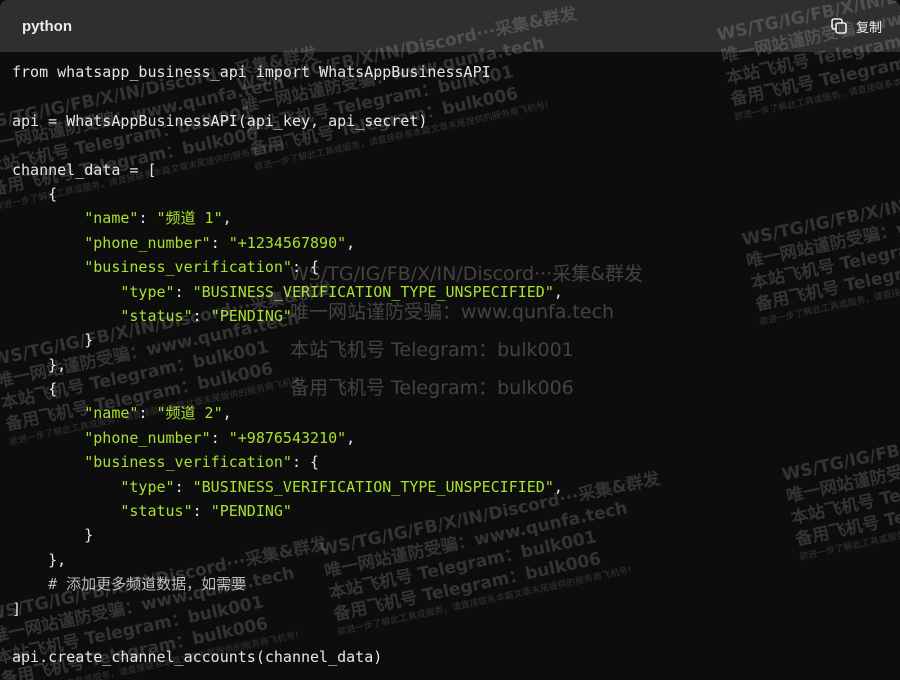  What do you see at coordinates (84, 169) in the screenshot?
I see `code-text: channel_data = [` at bounding box center [84, 169].